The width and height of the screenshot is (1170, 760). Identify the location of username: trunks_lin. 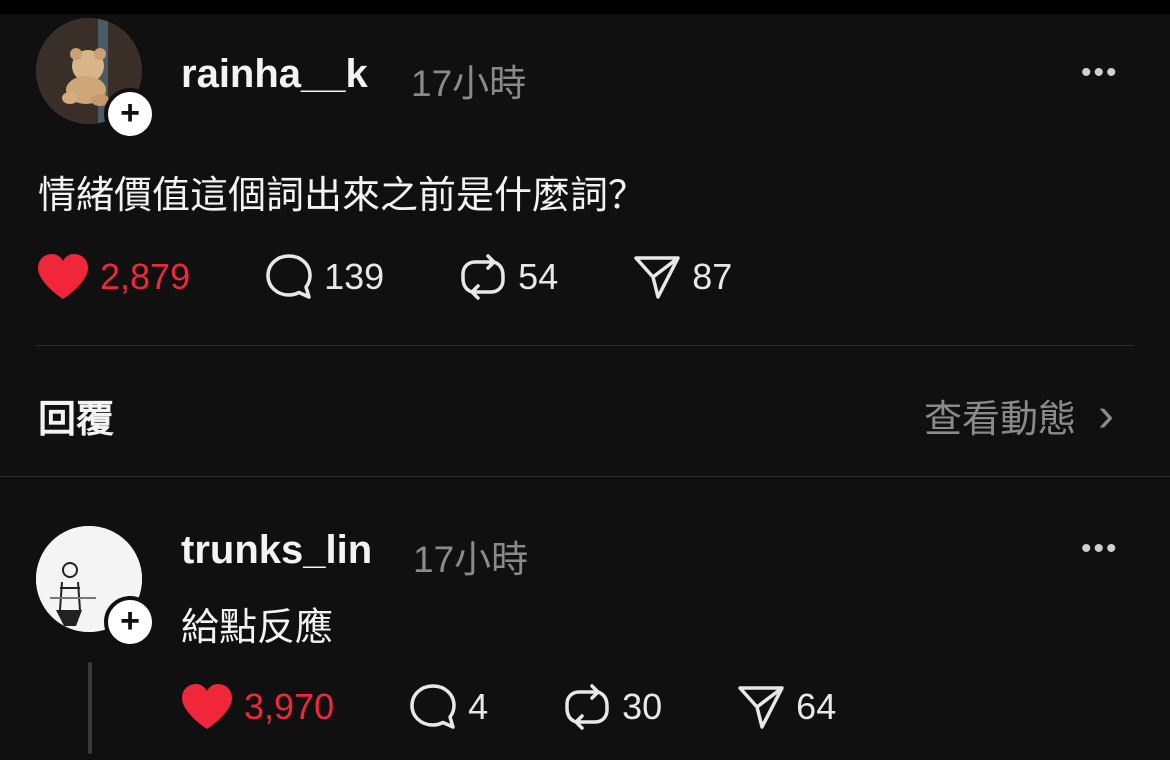
(276, 550).